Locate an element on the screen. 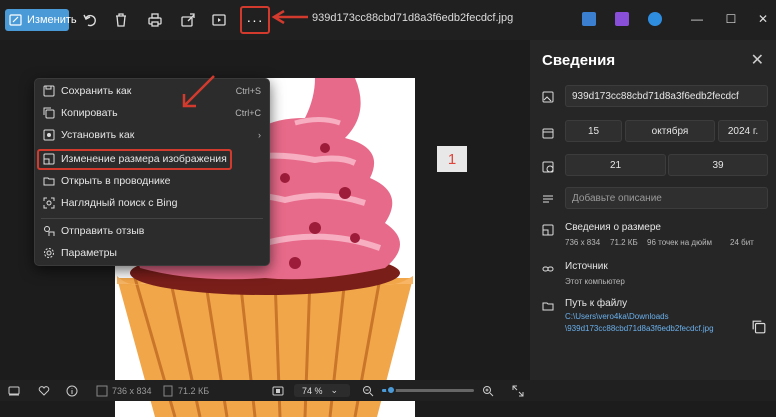  status-bar: 736 x 834 71.2 КБ 74 % ⌄ is located at coordinates (388, 390).